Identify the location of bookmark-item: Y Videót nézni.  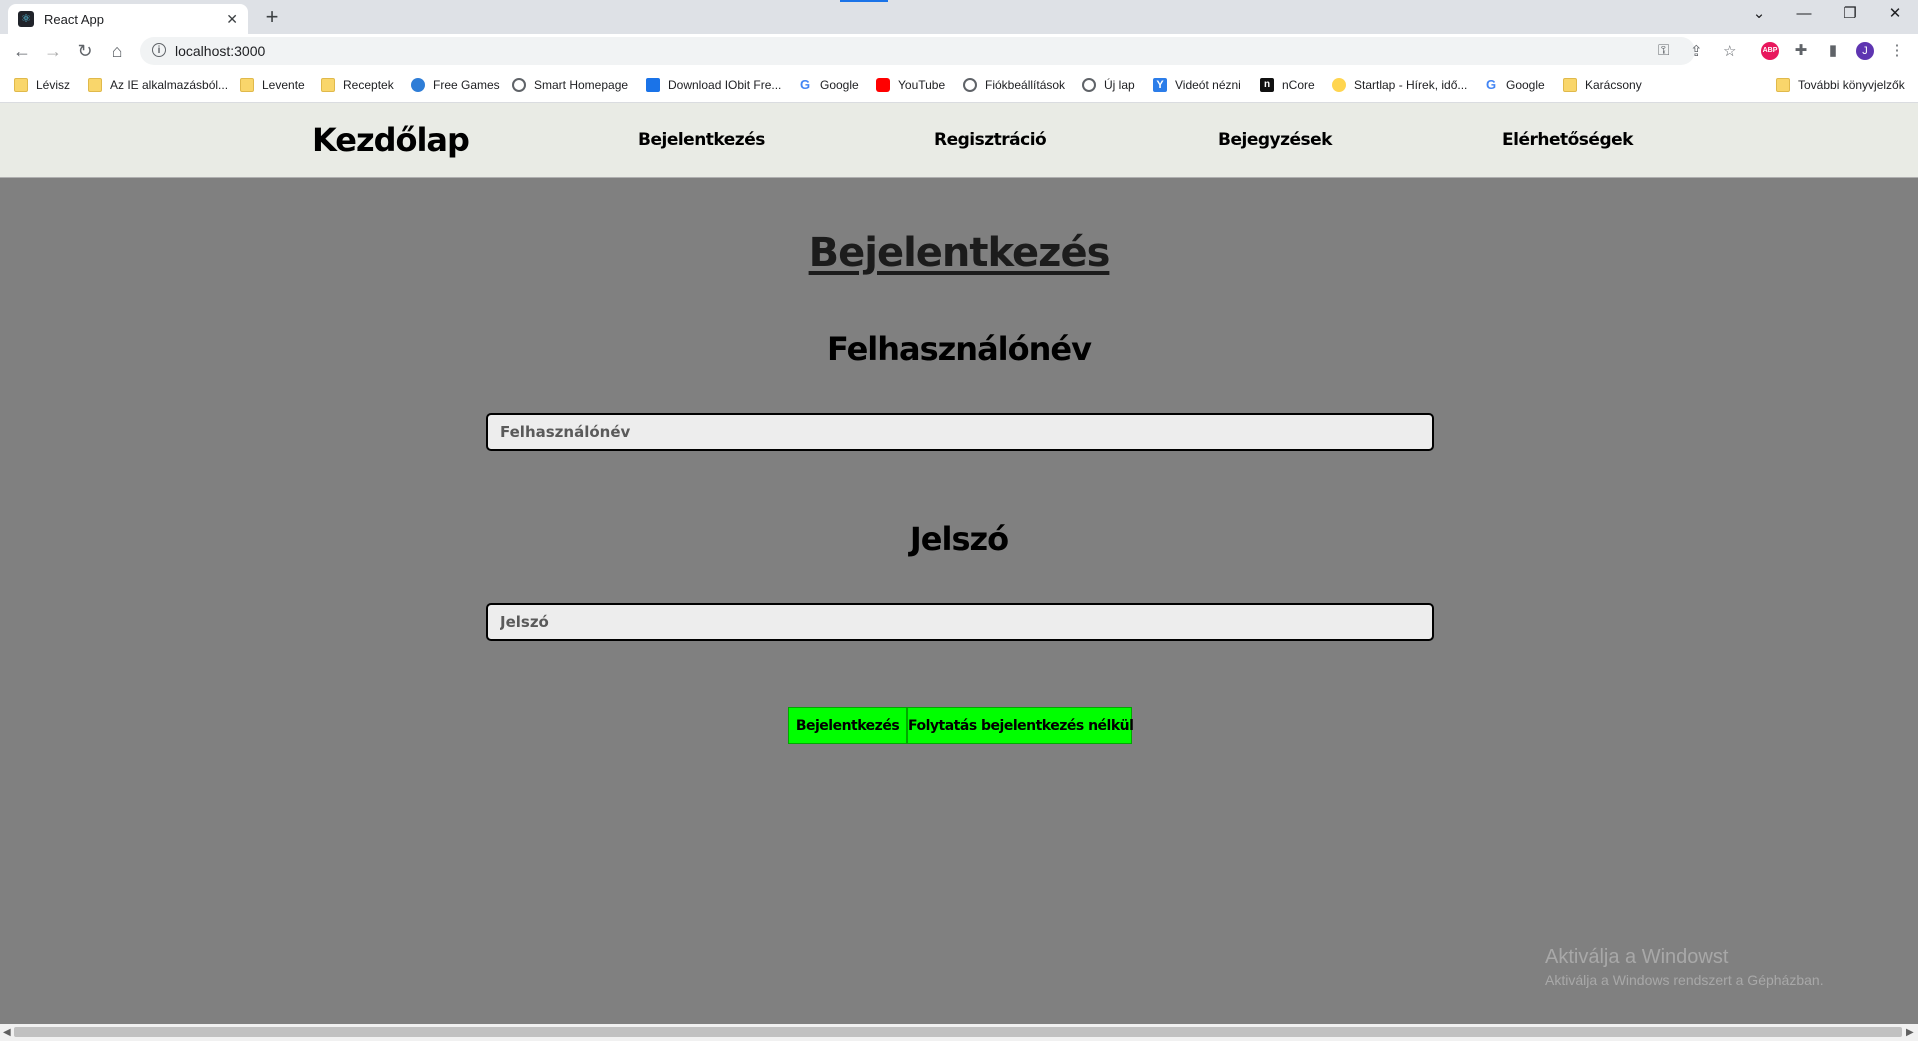
(1197, 85).